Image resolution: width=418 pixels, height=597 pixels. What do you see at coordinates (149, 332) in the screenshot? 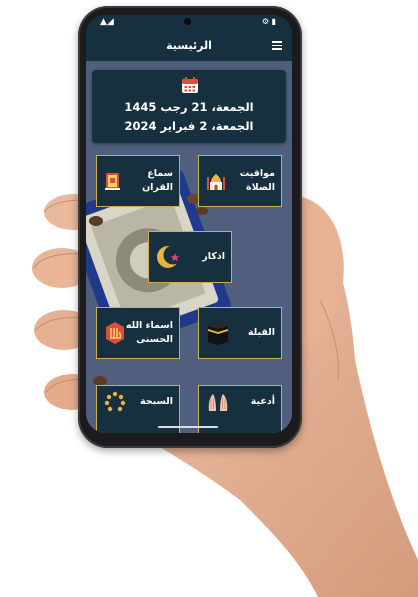
I see `asma-allah-label: اسماء الله الحسنى` at bounding box center [149, 332].